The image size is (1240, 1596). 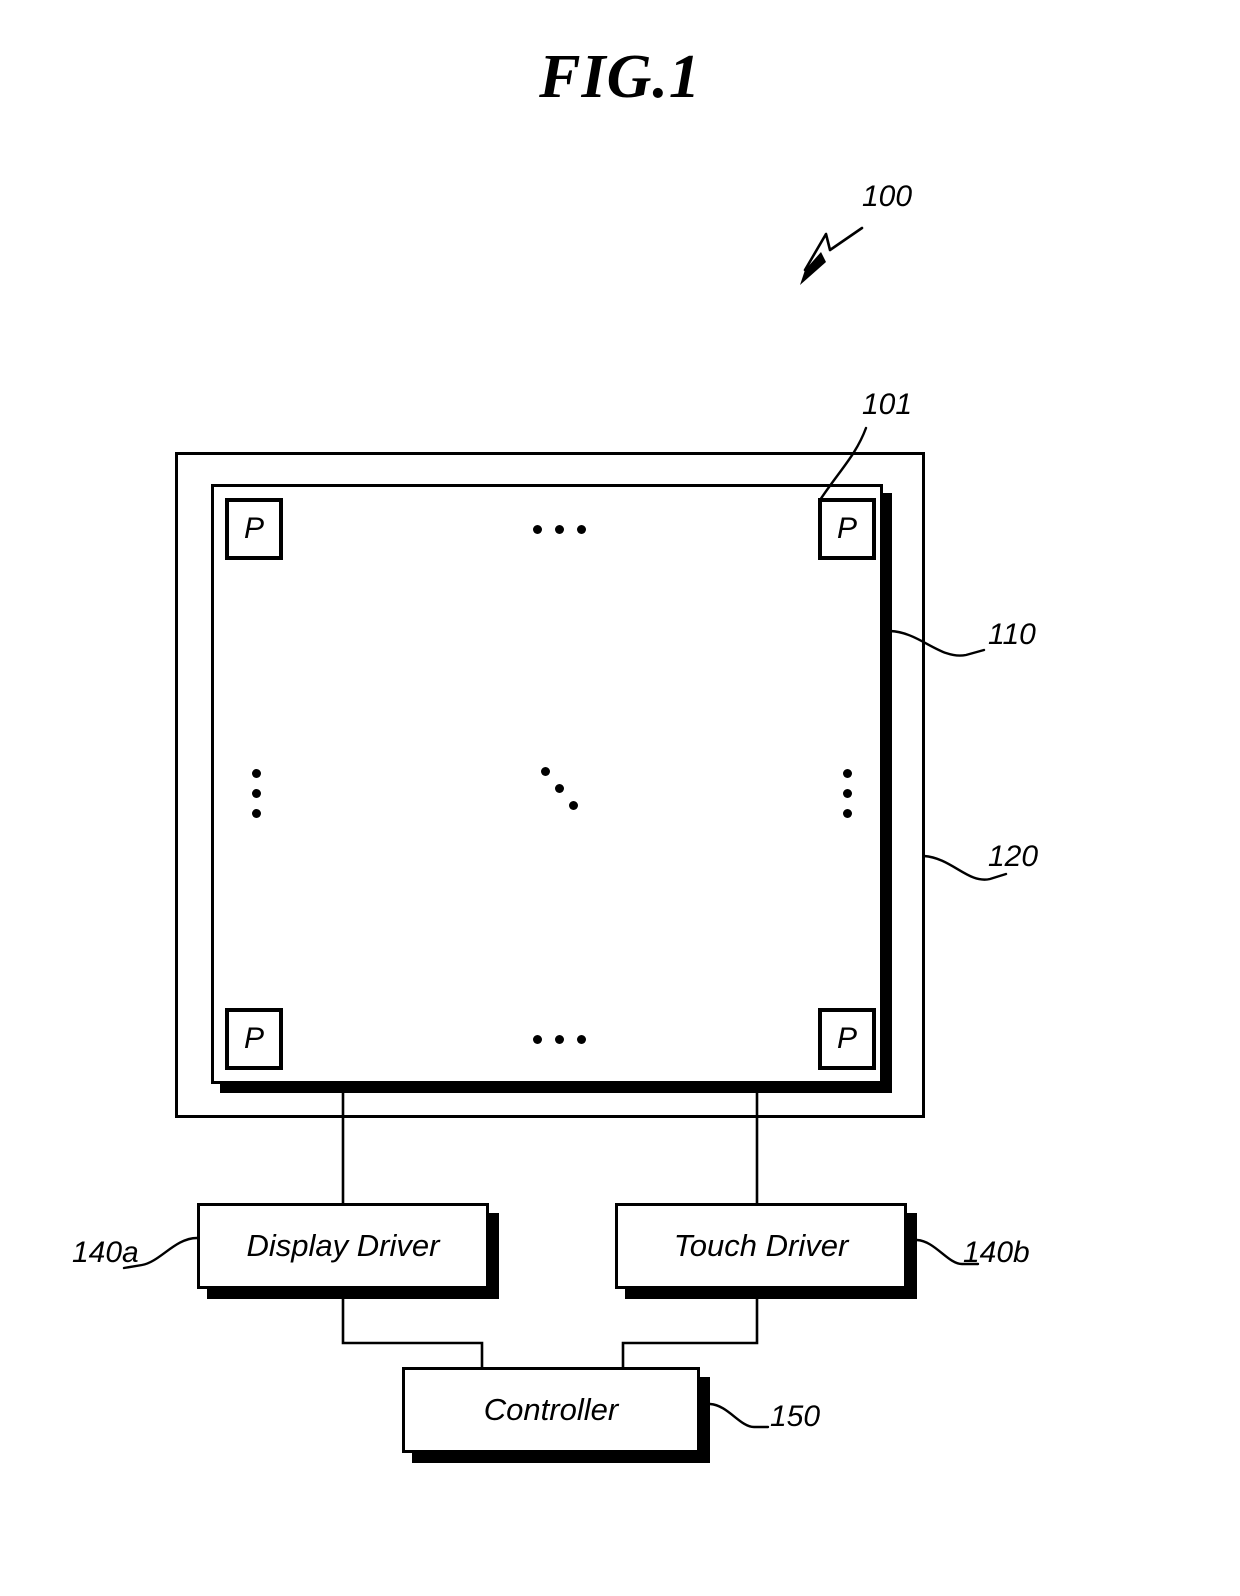 What do you see at coordinates (832, 255) in the screenshot?
I see `ref-100-leader` at bounding box center [832, 255].